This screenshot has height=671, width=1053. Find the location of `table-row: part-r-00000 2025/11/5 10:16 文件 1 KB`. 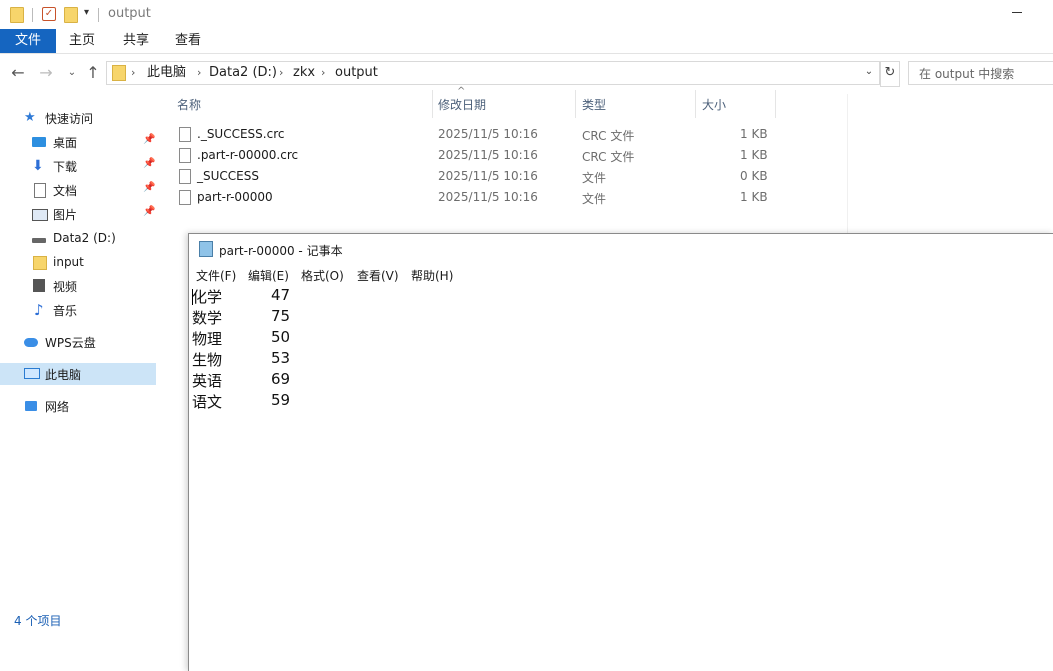

table-row: part-r-00000 2025/11/5 10:16 文件 1 KB is located at coordinates (505, 197).